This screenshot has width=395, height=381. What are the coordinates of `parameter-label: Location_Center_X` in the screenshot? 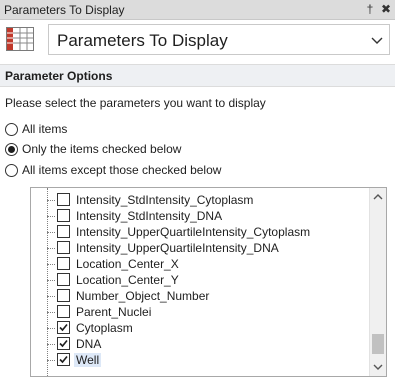 It's located at (127, 264).